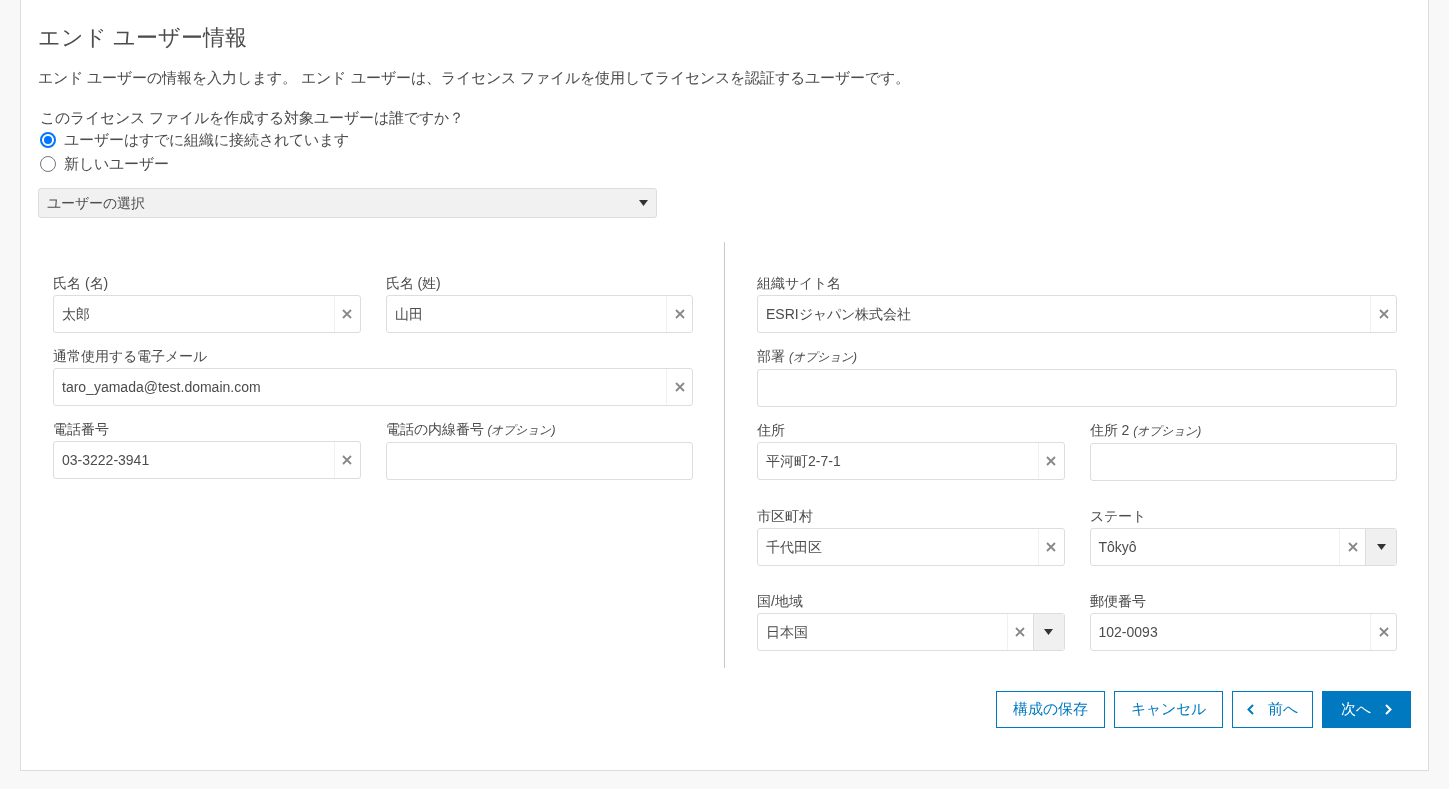 Image resolution: width=1449 pixels, height=789 pixels. What do you see at coordinates (1050, 709) in the screenshot?
I see `outline-button: 構成の保存` at bounding box center [1050, 709].